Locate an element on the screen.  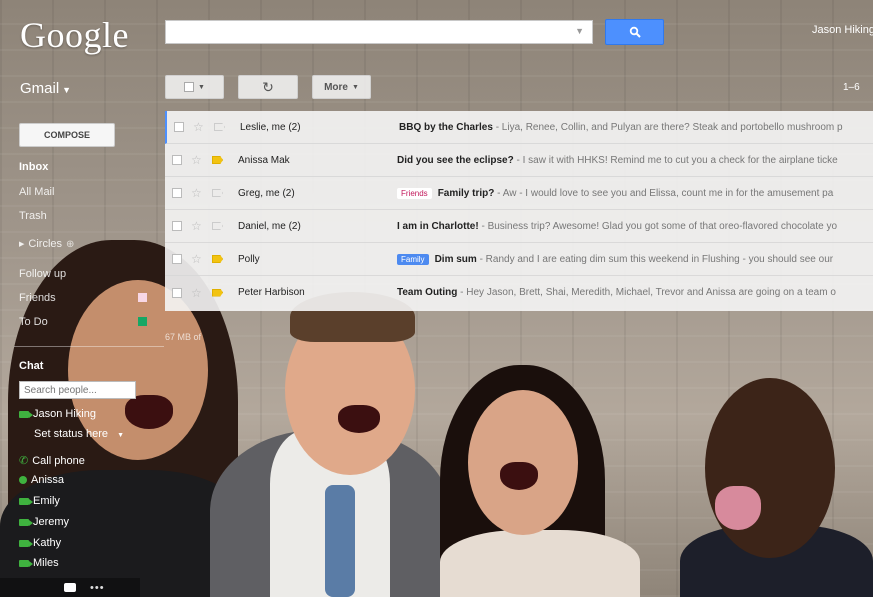
sidebar-item-trash: Trash is located at coordinates (33, 216).